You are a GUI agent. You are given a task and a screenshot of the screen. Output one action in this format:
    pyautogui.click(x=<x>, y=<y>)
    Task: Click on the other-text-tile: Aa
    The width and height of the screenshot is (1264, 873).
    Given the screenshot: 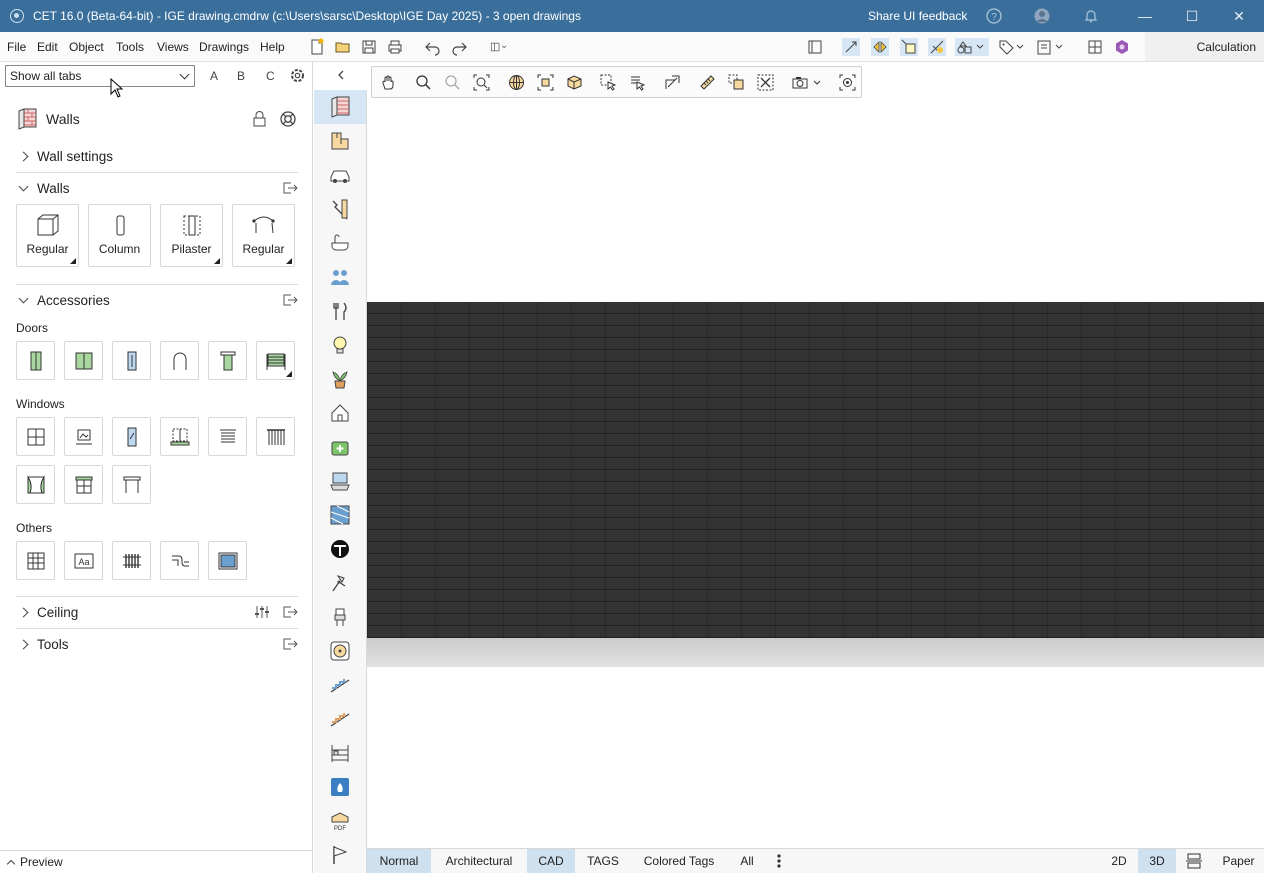 What is the action you would take?
    pyautogui.click(x=83, y=560)
    